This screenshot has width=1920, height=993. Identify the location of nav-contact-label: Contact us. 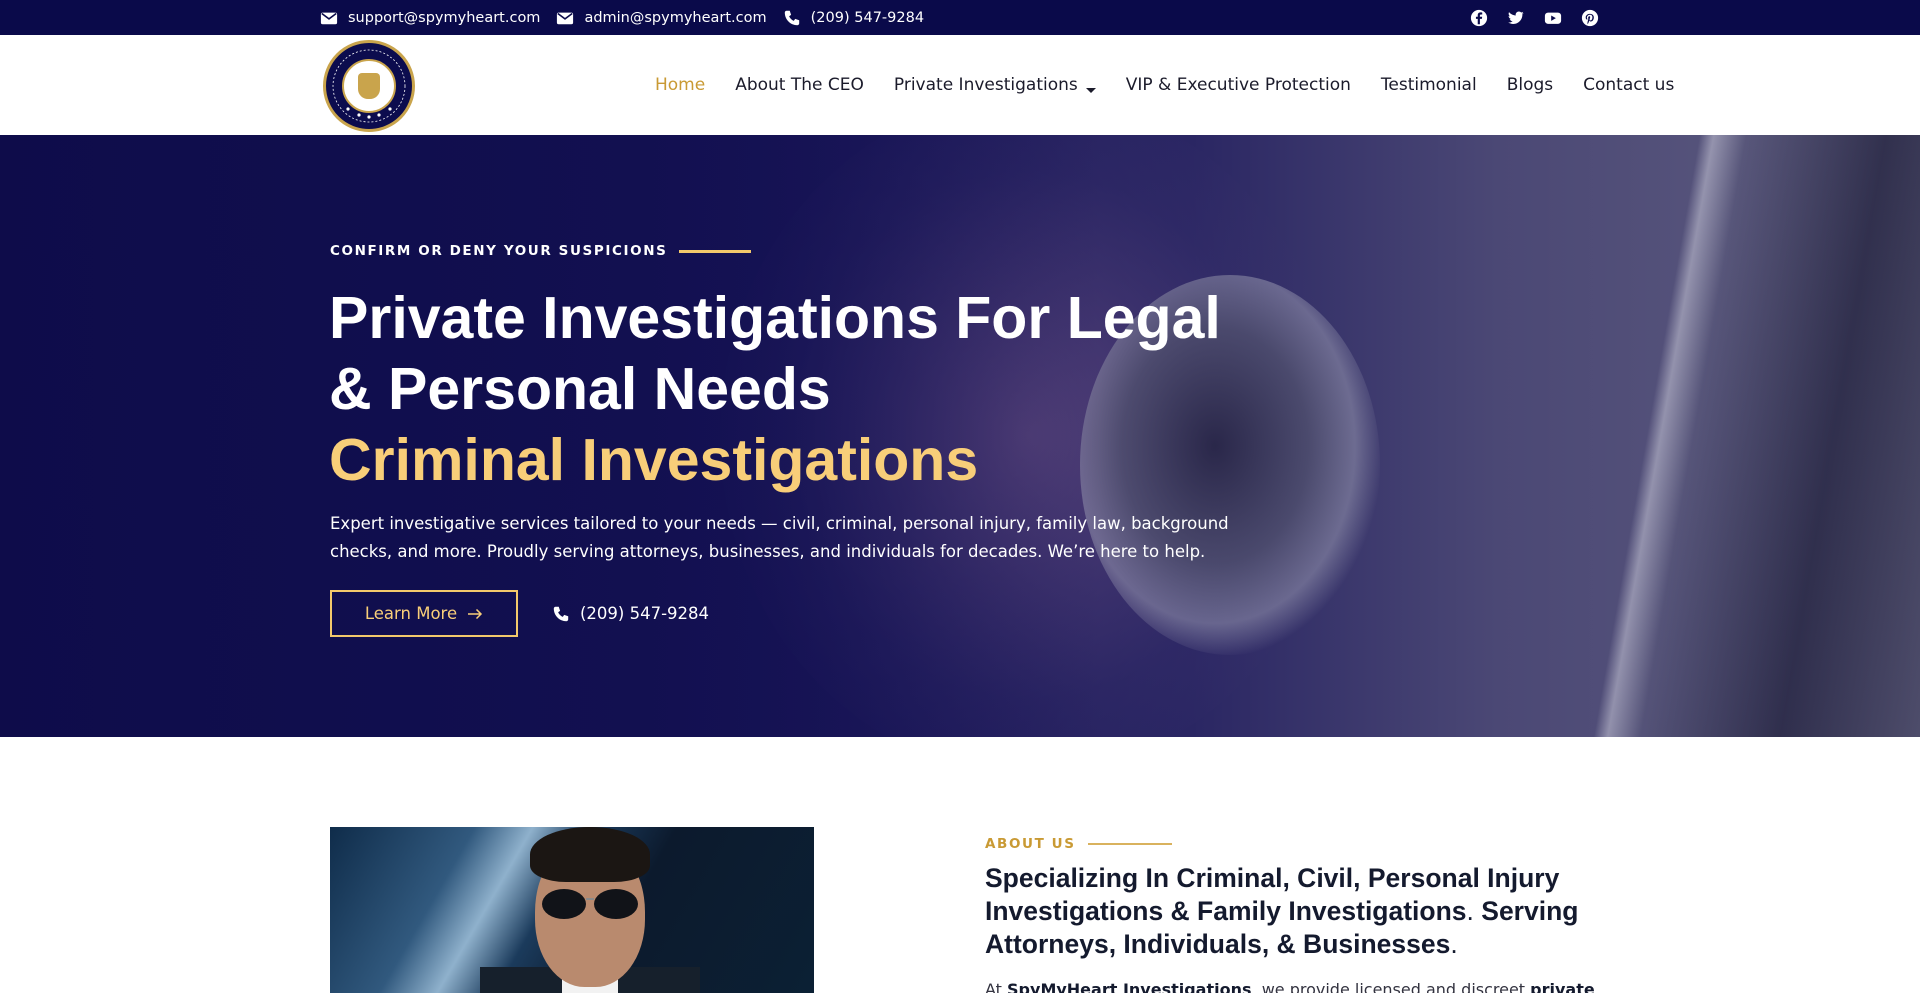
(1629, 85).